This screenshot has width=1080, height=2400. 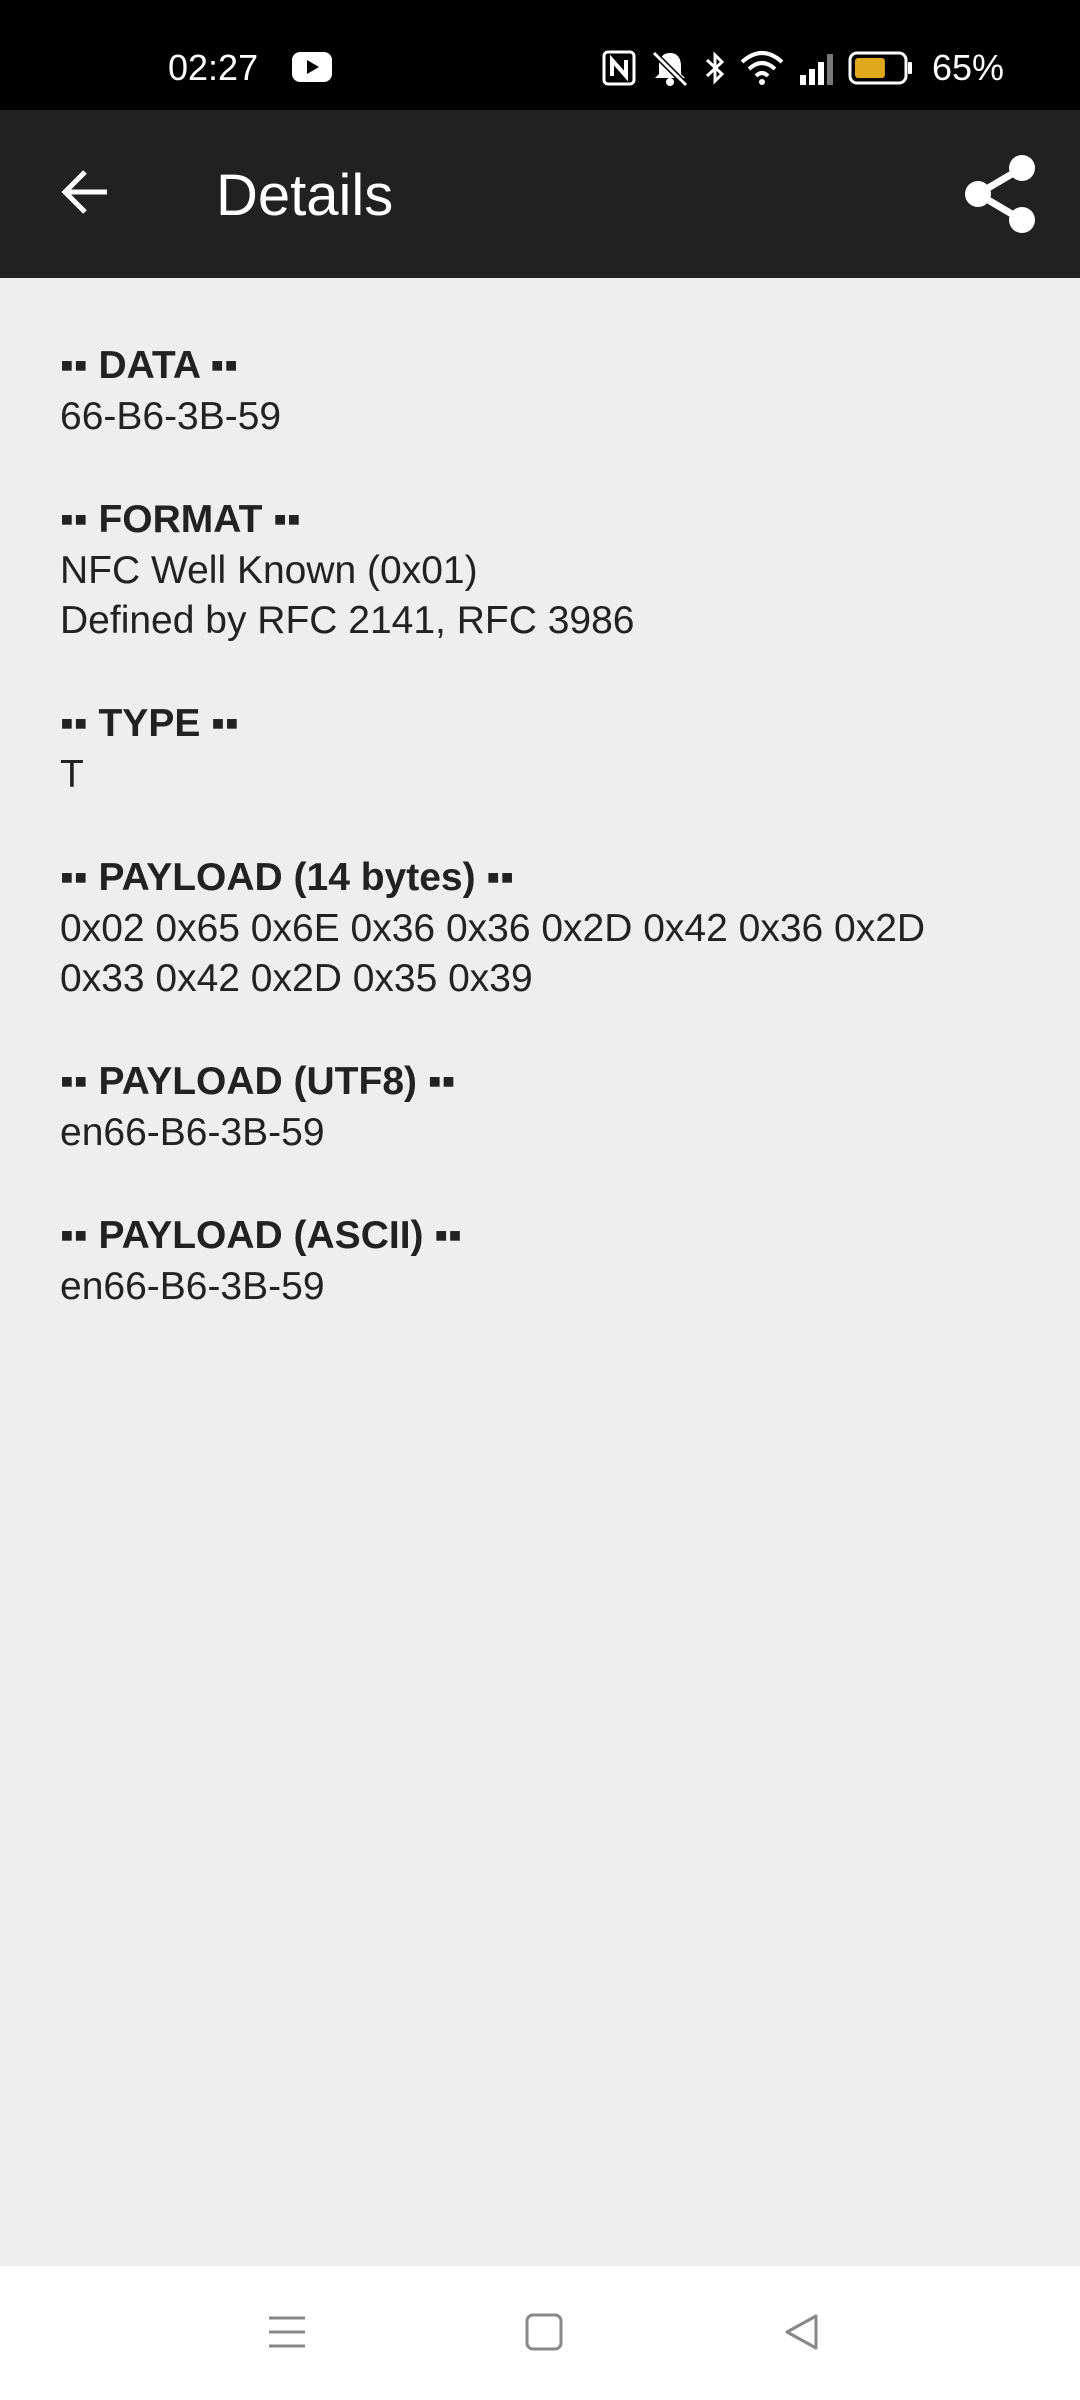 What do you see at coordinates (149, 365) in the screenshot?
I see `section-header: ▪▪ DATA ▪▪` at bounding box center [149, 365].